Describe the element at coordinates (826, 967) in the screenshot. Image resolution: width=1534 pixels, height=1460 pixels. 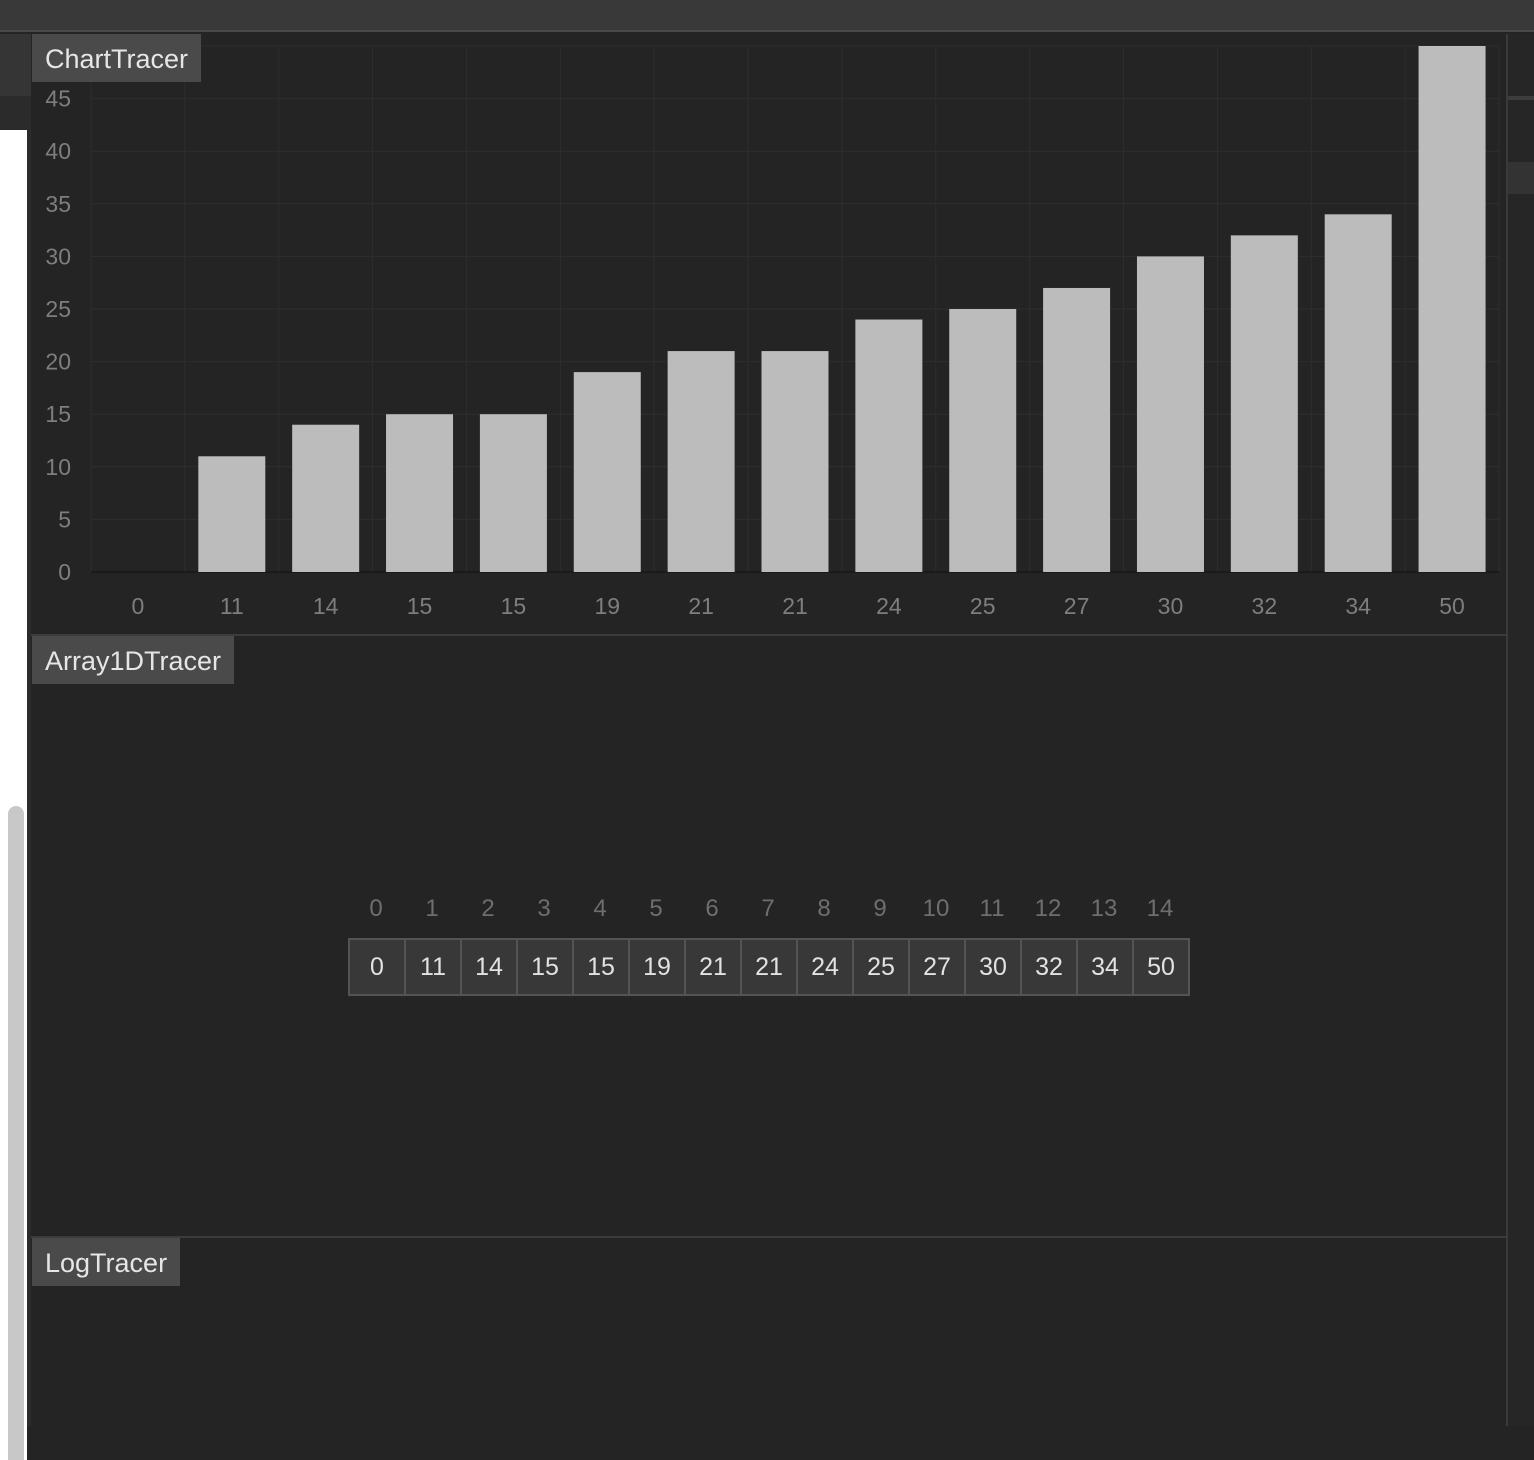
I see `array-cell: 24` at that location.